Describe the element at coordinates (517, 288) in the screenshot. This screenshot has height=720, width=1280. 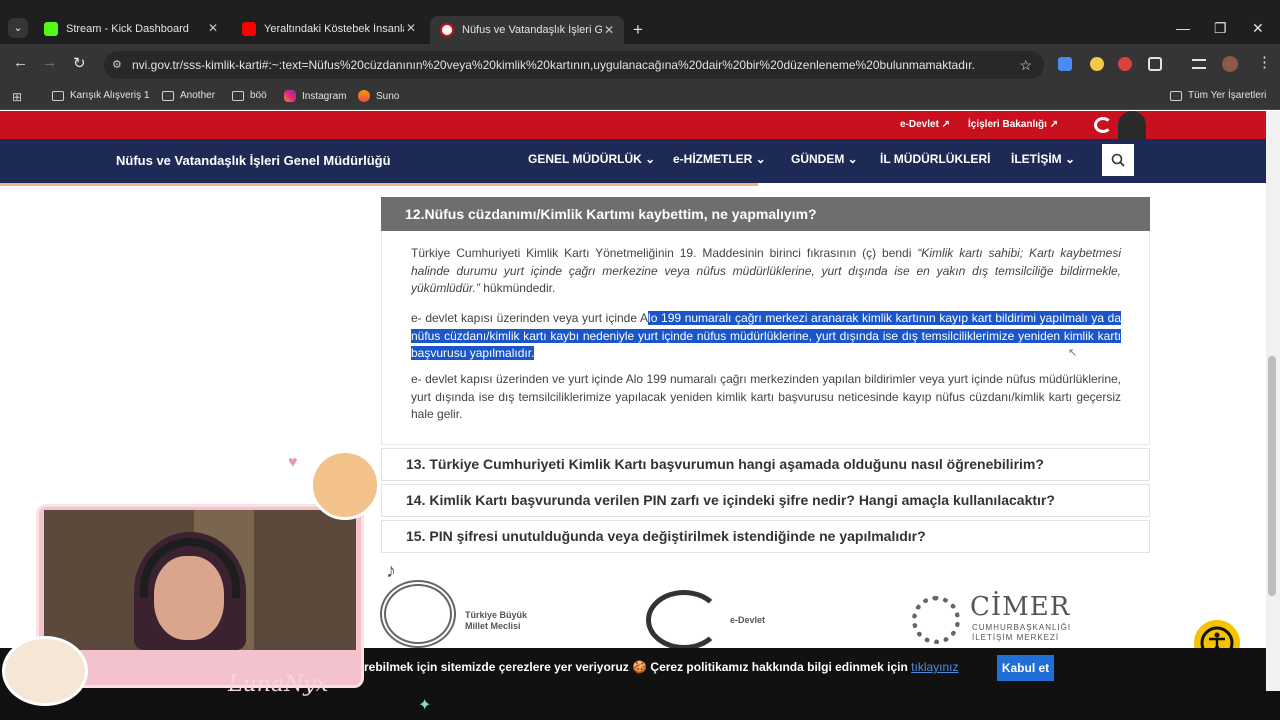
I see `text: hükmündedir.` at that location.